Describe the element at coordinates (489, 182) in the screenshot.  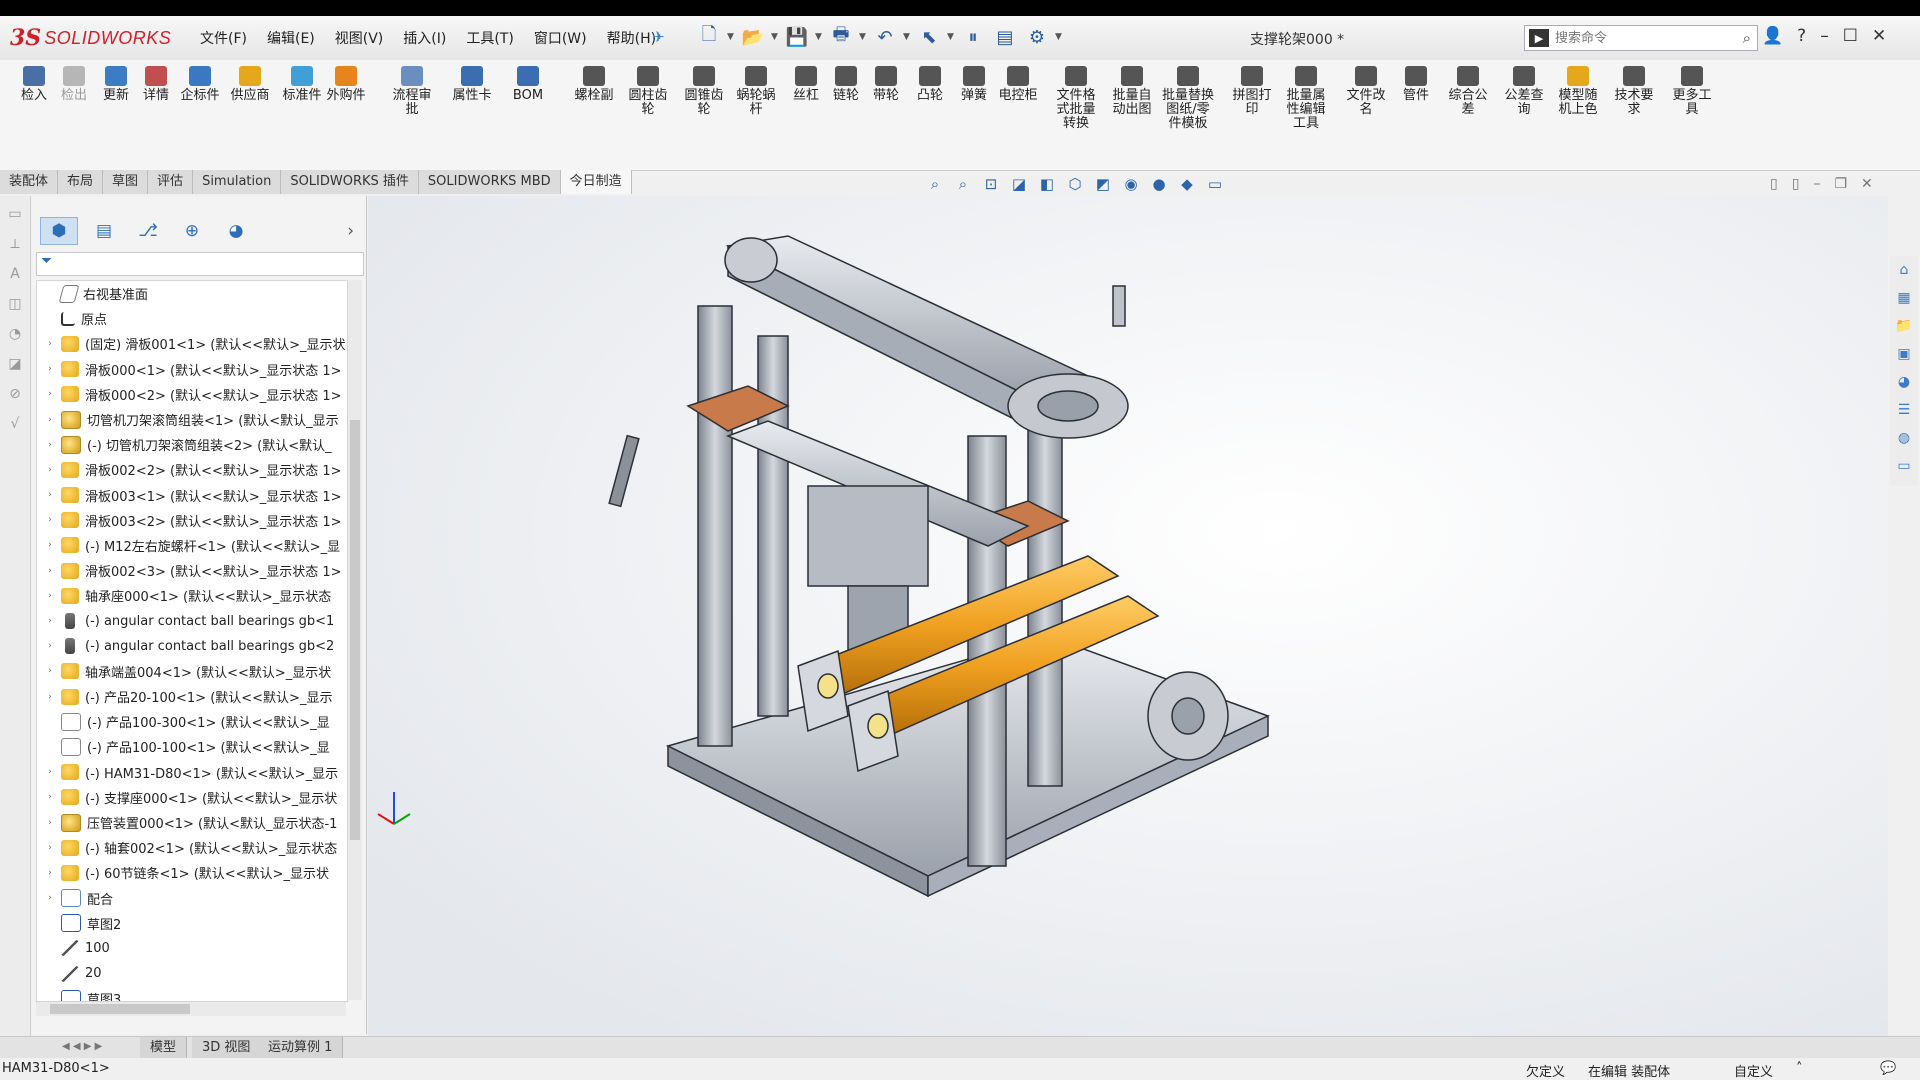
I see `tab-command-manager: SOLIDWORKS MBD` at that location.